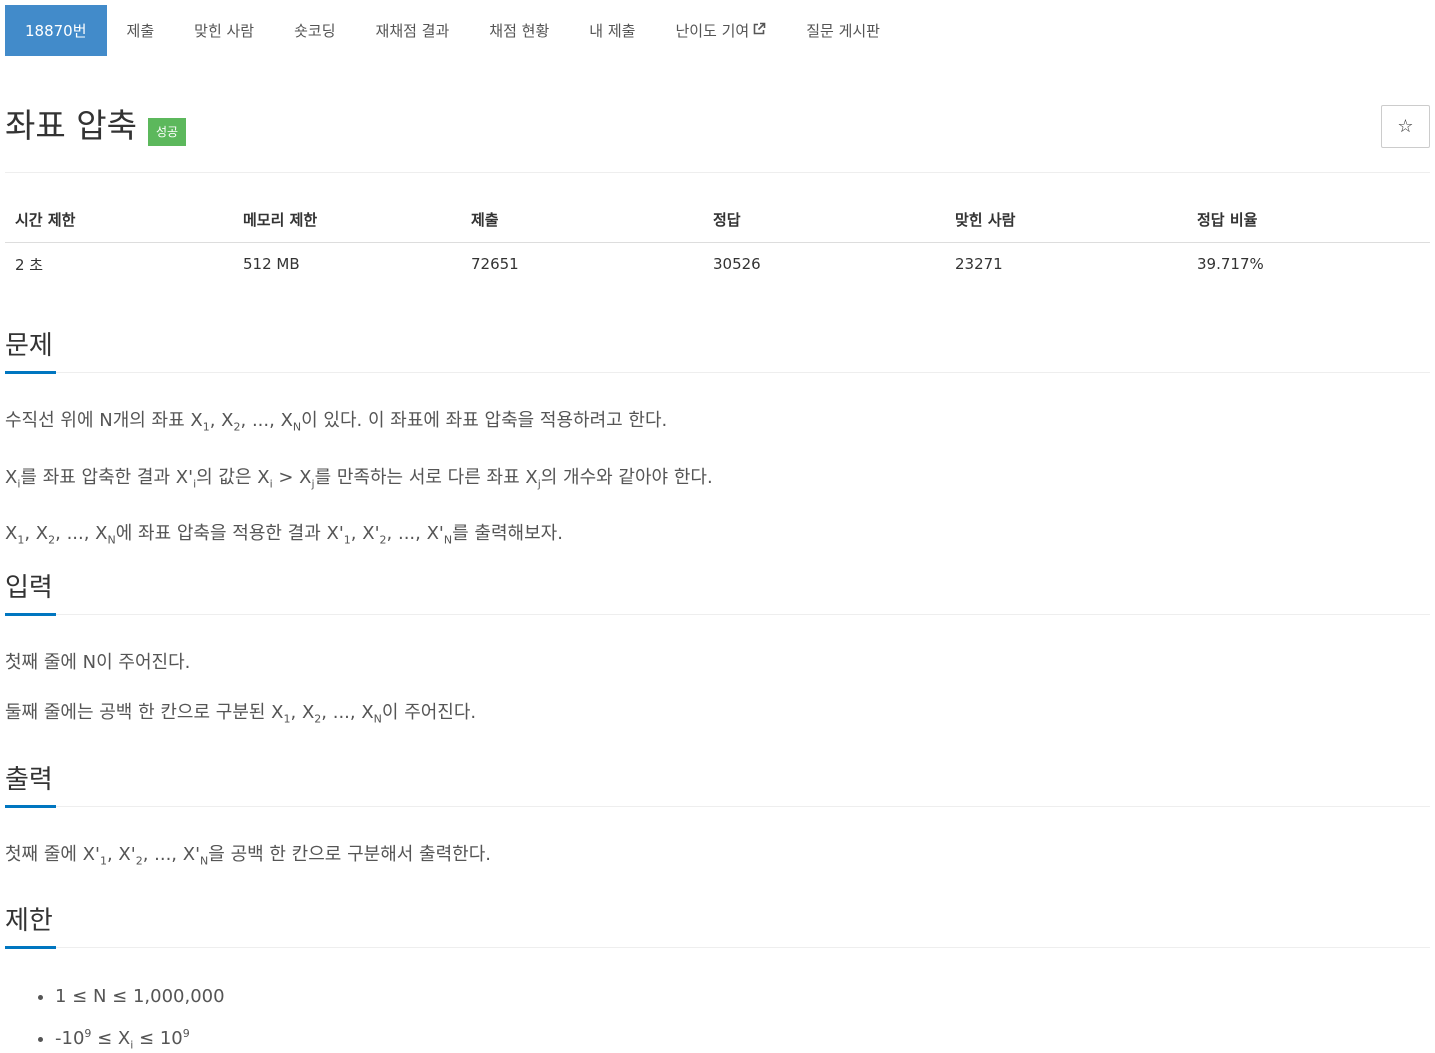 The height and width of the screenshot is (1053, 1435). What do you see at coordinates (98, 662) in the screenshot?
I see `input-paragraph: 첫째 줄에 N이 주어진다.` at bounding box center [98, 662].